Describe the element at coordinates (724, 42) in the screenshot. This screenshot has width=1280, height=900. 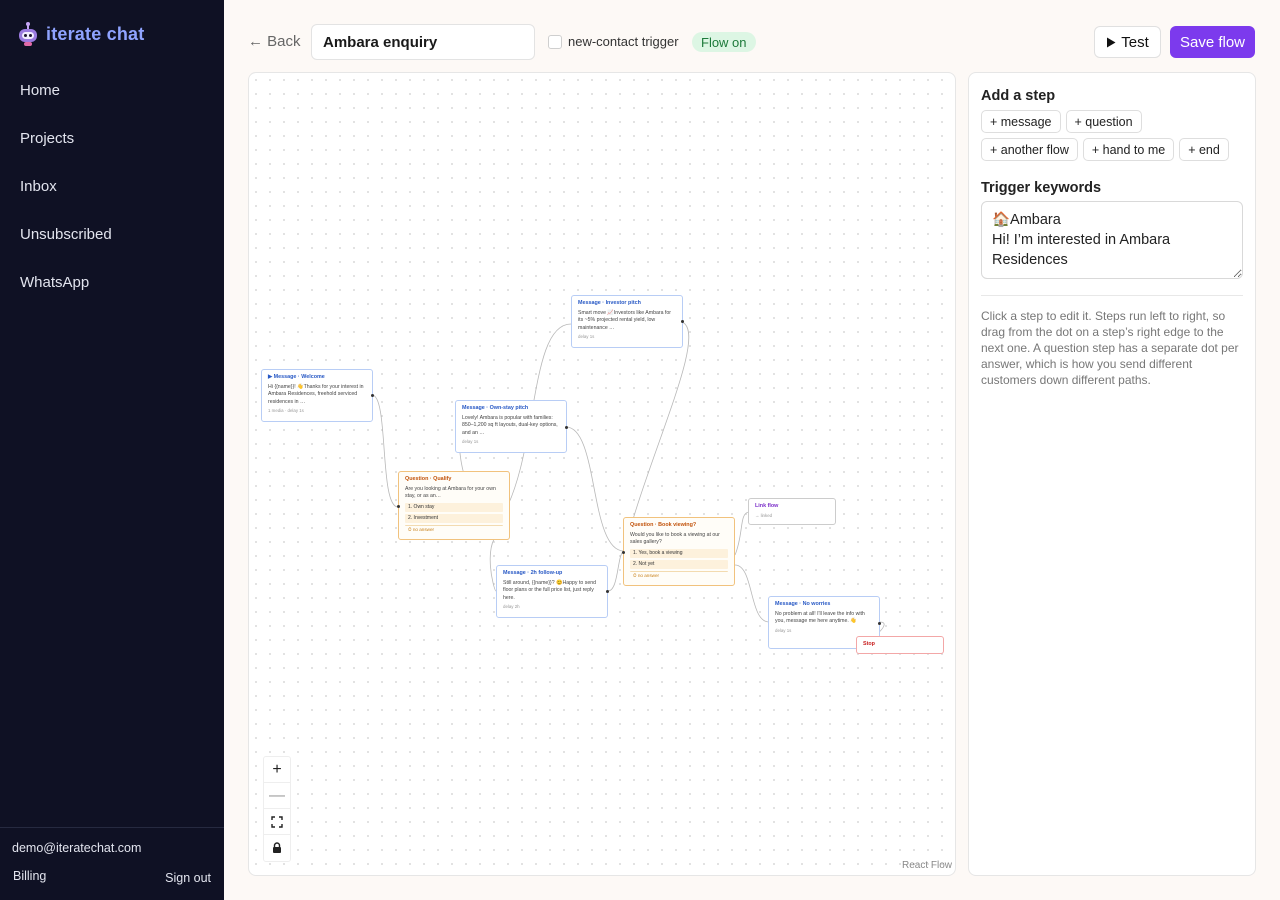
I see `flow-status-badge: Flow on` at that location.